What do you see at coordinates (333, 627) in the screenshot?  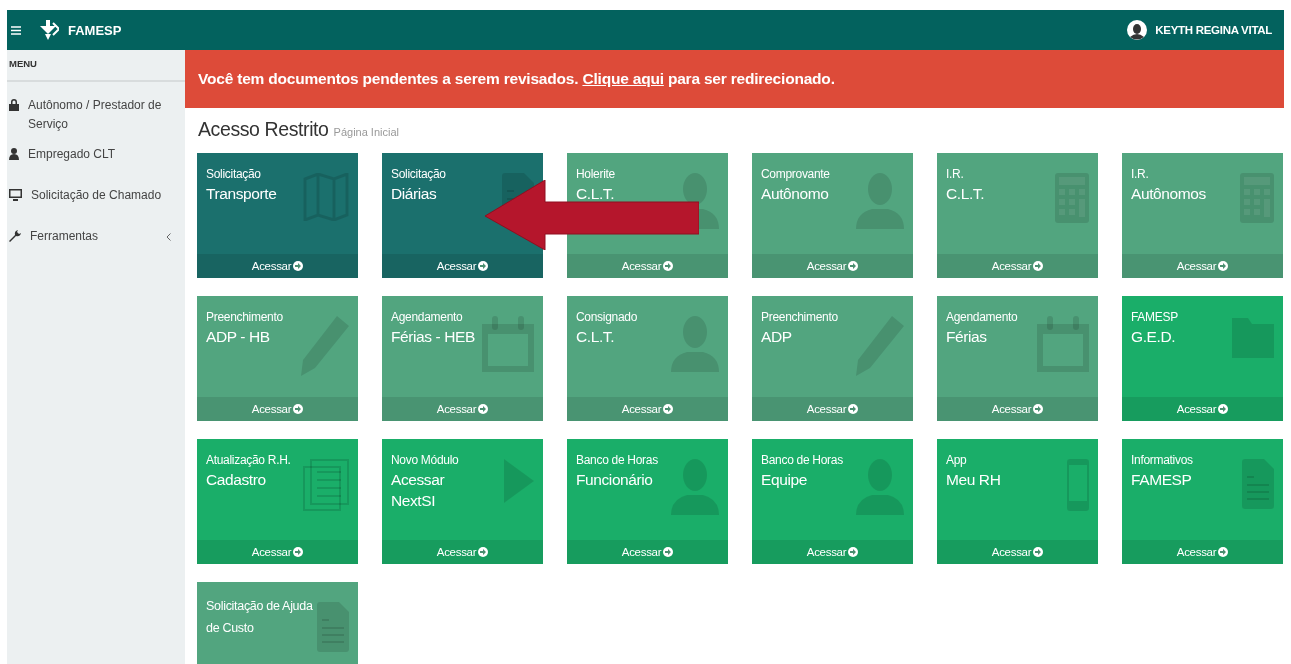 I see `document-icon` at bounding box center [333, 627].